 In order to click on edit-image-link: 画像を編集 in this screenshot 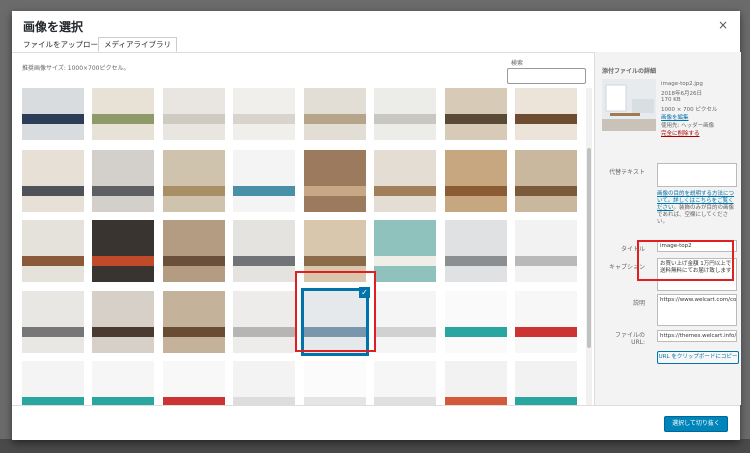, I will do `click(675, 117)`.